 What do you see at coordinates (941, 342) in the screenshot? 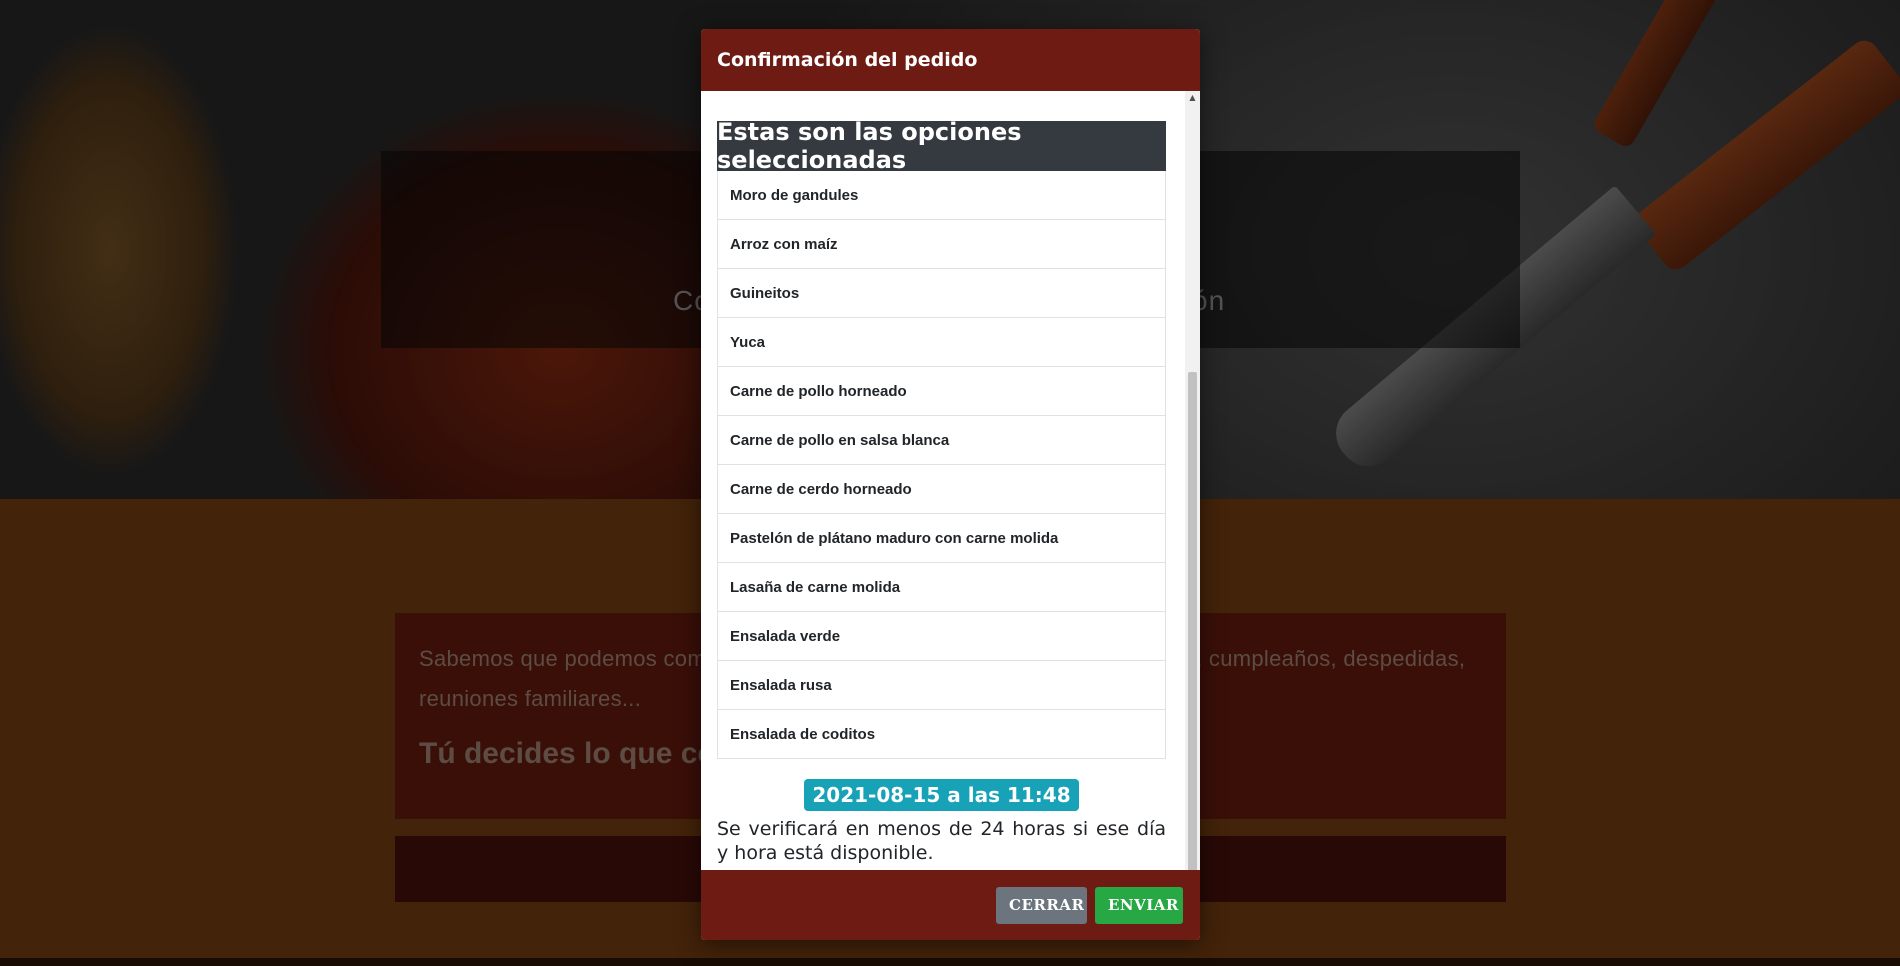
I see `list-item: Yuca` at bounding box center [941, 342].